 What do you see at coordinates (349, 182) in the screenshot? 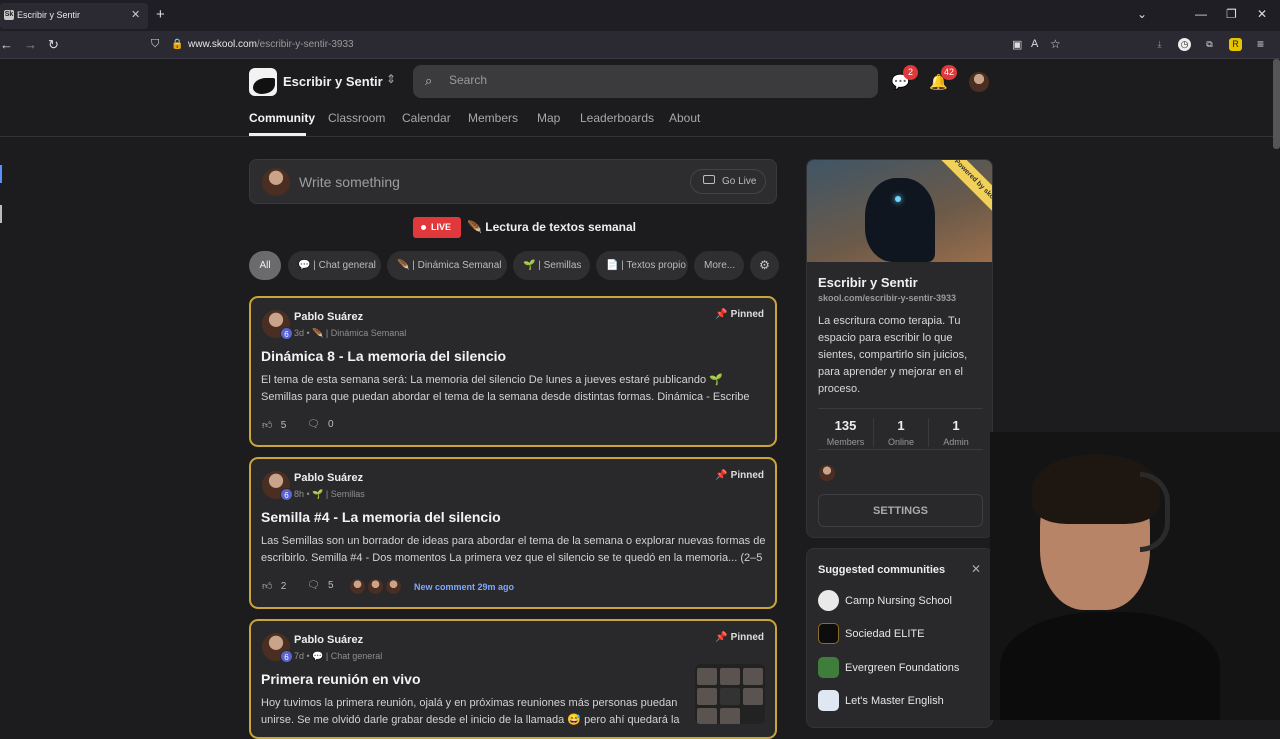
I see `composer-placeholder: Write something` at bounding box center [349, 182].